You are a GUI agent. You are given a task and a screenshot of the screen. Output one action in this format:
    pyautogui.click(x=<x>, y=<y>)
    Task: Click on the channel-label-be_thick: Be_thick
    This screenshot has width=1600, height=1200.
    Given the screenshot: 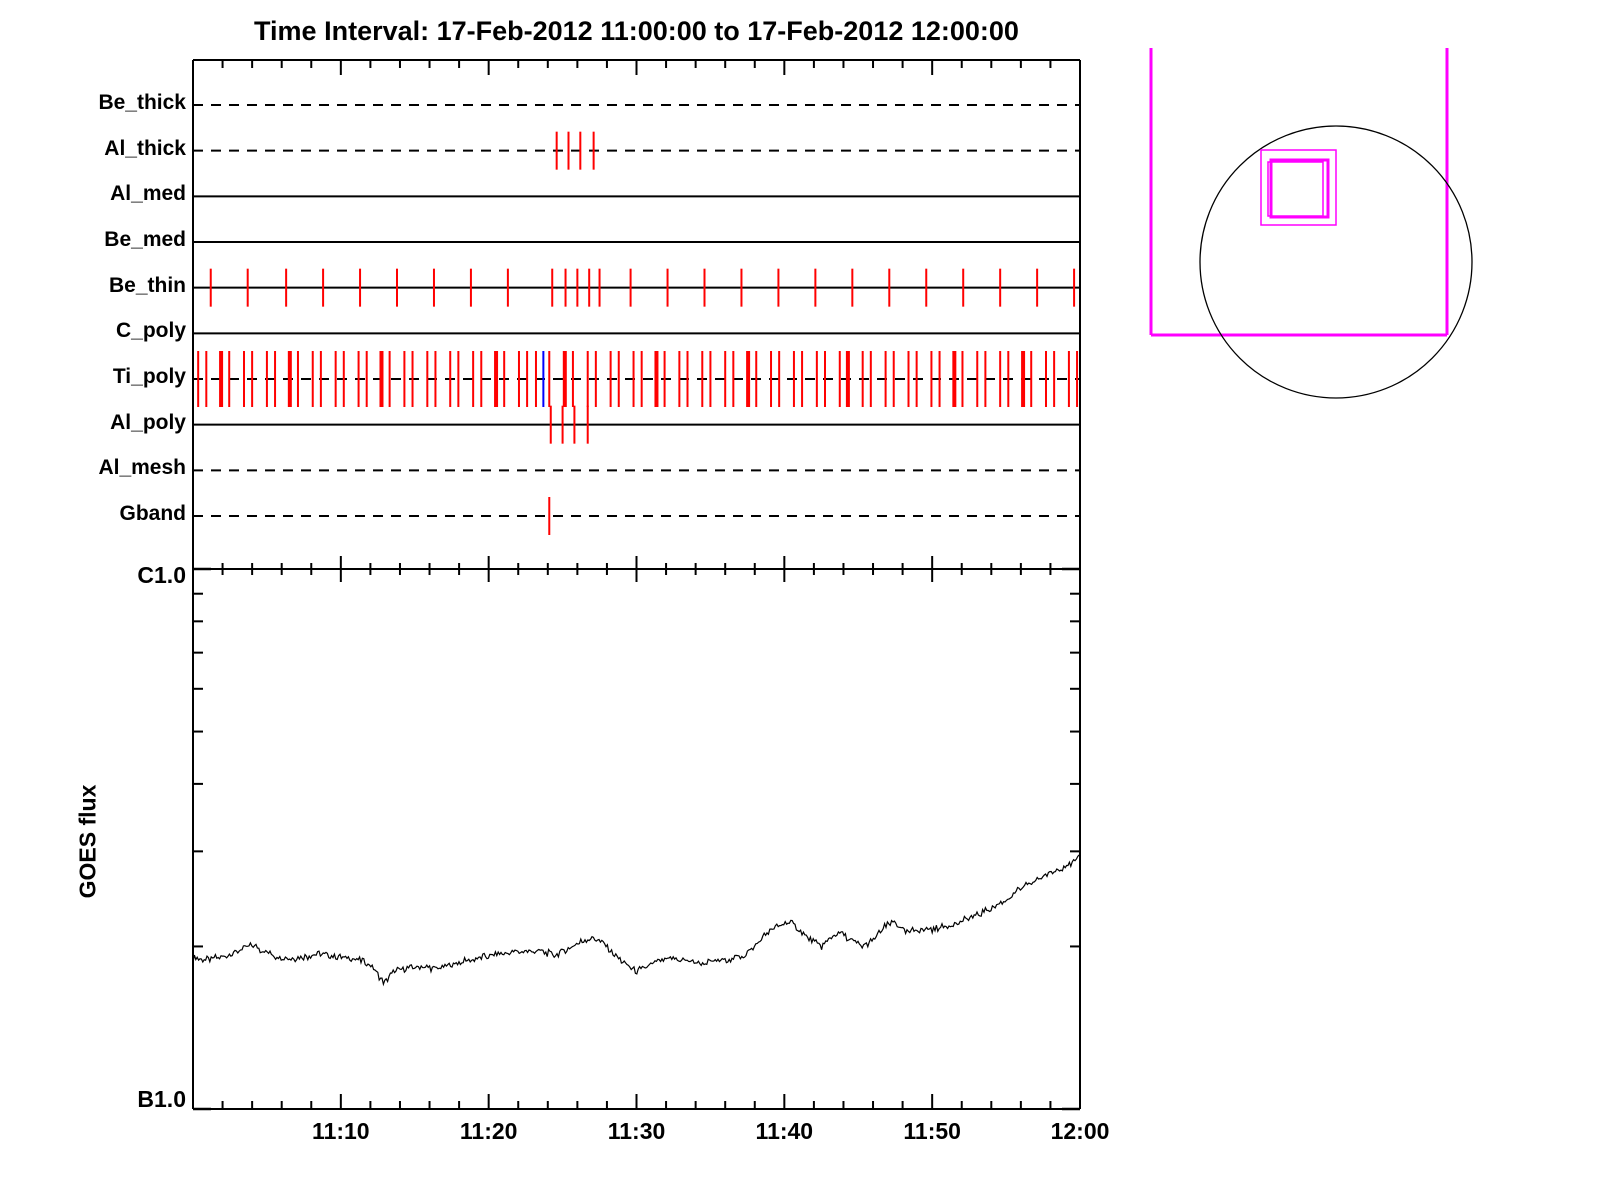 What is the action you would take?
    pyautogui.click(x=142, y=102)
    